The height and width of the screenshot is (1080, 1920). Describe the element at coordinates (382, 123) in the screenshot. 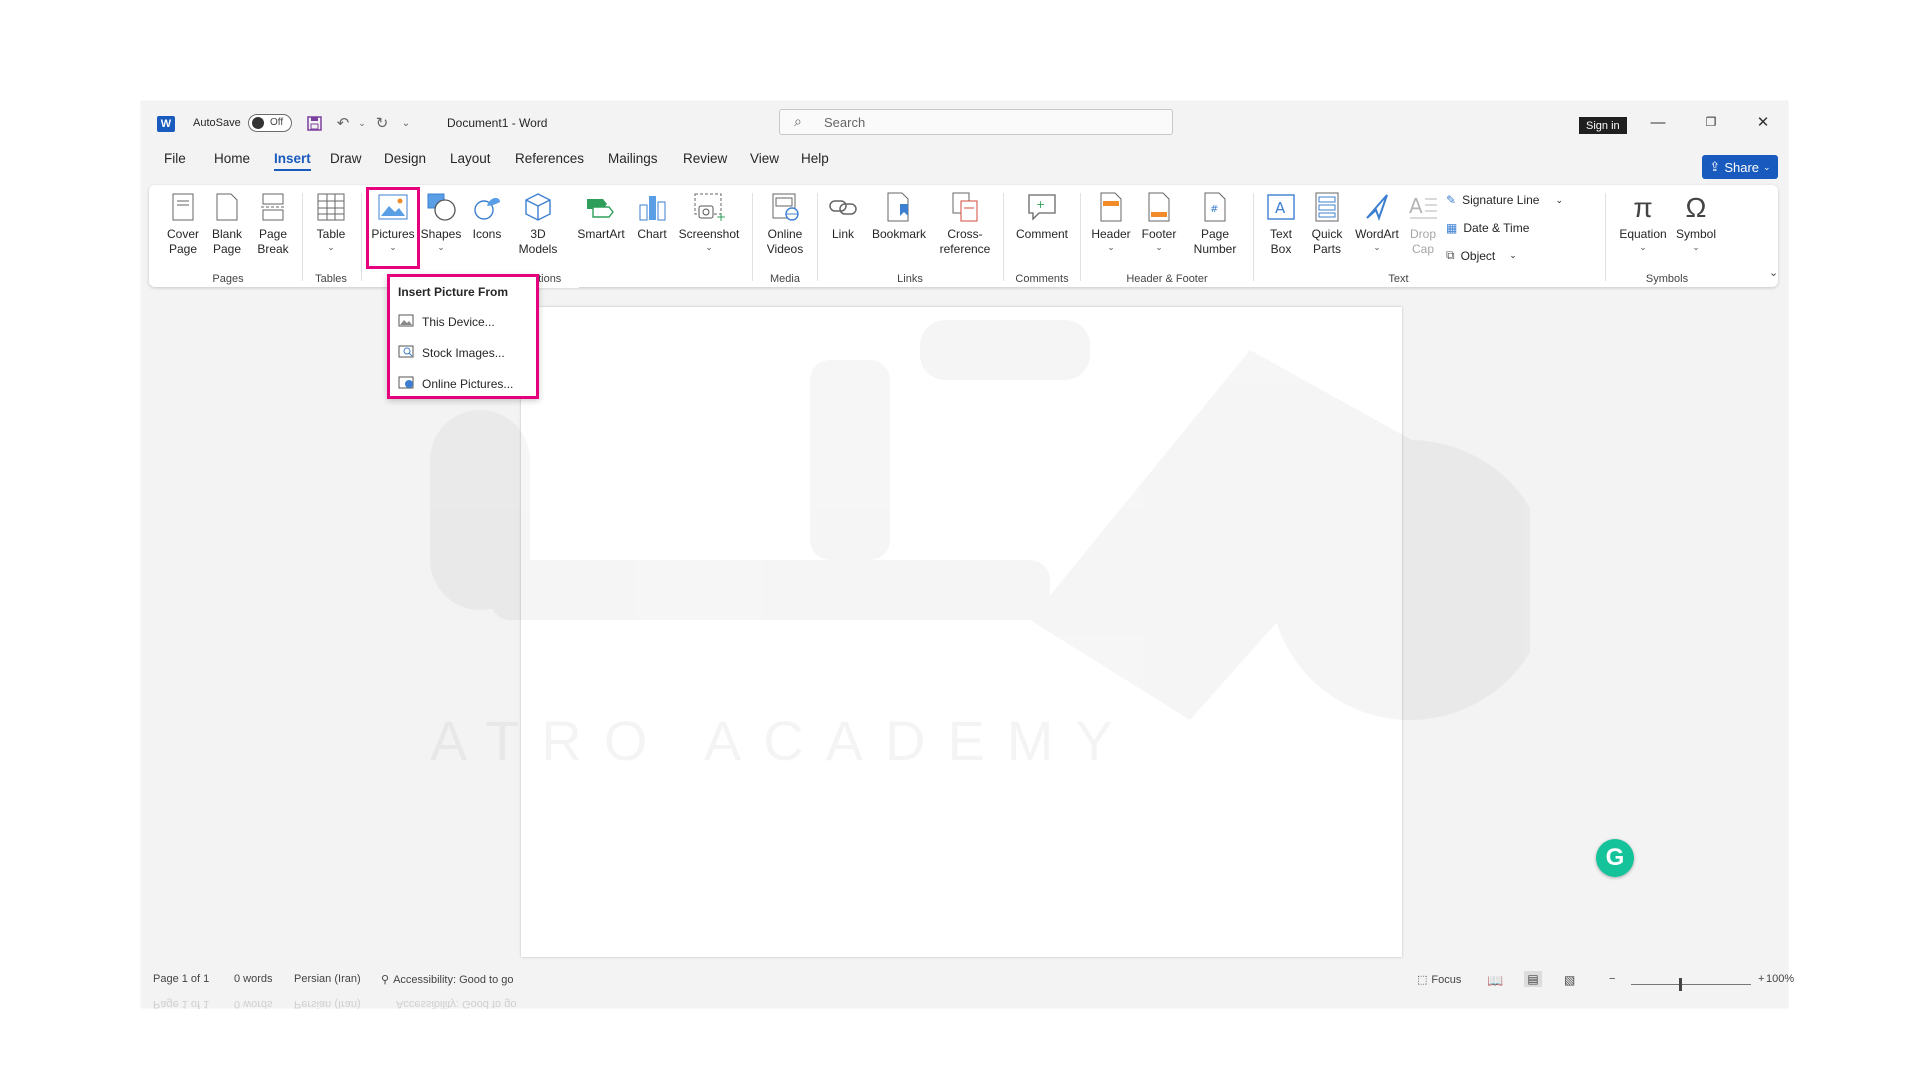

I see `redo-icon: ↻` at that location.